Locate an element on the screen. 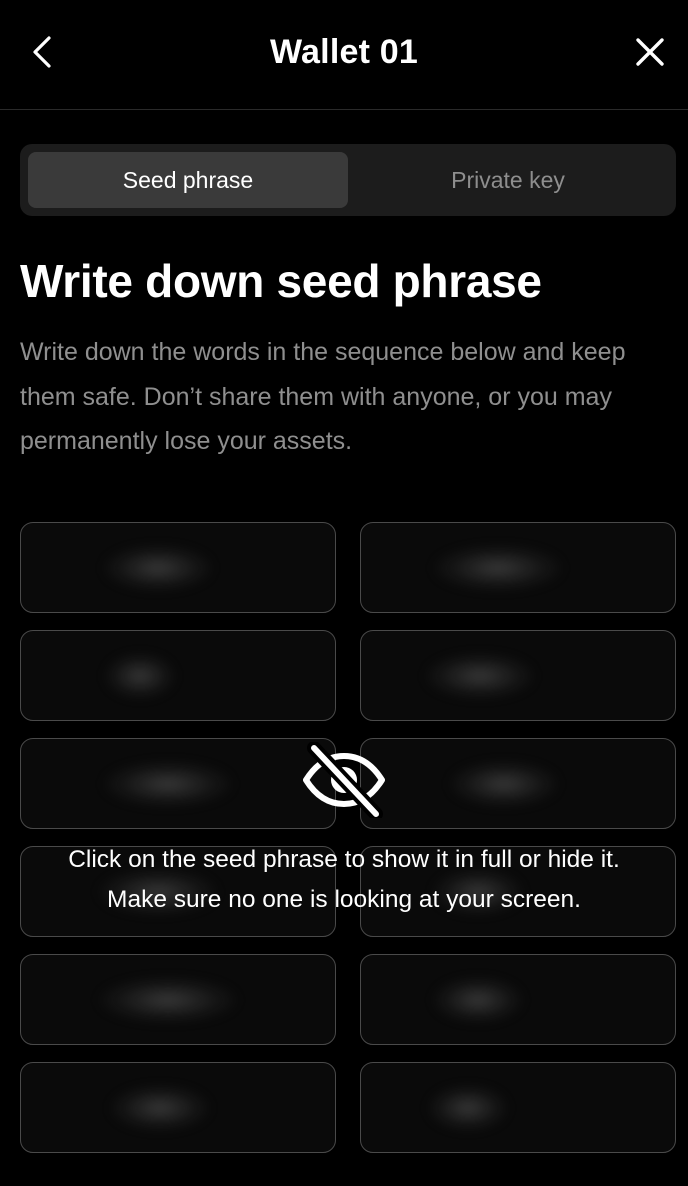 The height and width of the screenshot is (1186, 688). tab-bar: Seed phrase Private key is located at coordinates (348, 180).